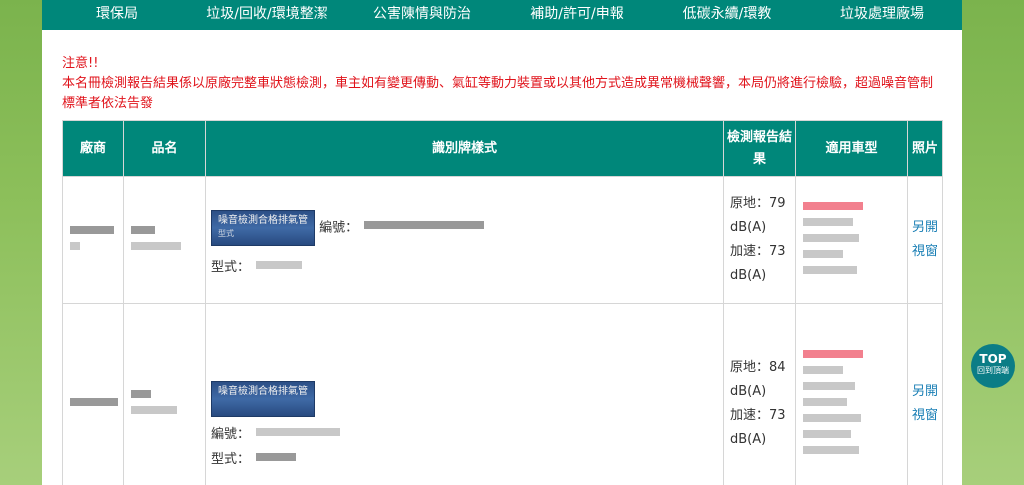 Image resolution: width=1024 pixels, height=485 pixels. Describe the element at coordinates (925, 148) in the screenshot. I see `header-photo: 照片` at that location.